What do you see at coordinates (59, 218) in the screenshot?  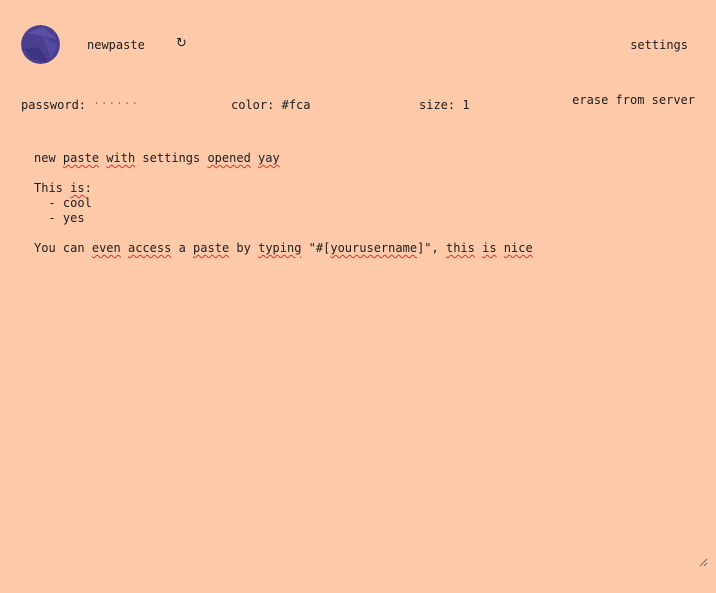 I see `paste-line: - yes` at bounding box center [59, 218].